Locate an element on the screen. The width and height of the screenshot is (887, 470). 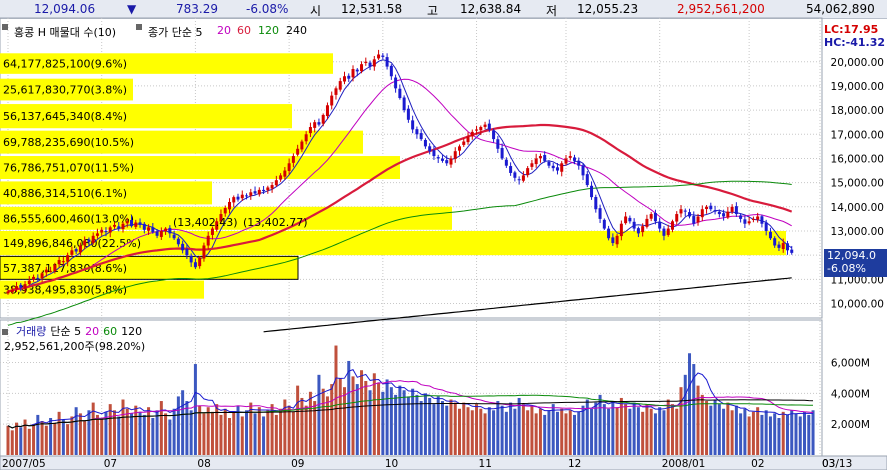
current-price-tag: 12,094.0 -6.08% is located at coordinates (855, 263).